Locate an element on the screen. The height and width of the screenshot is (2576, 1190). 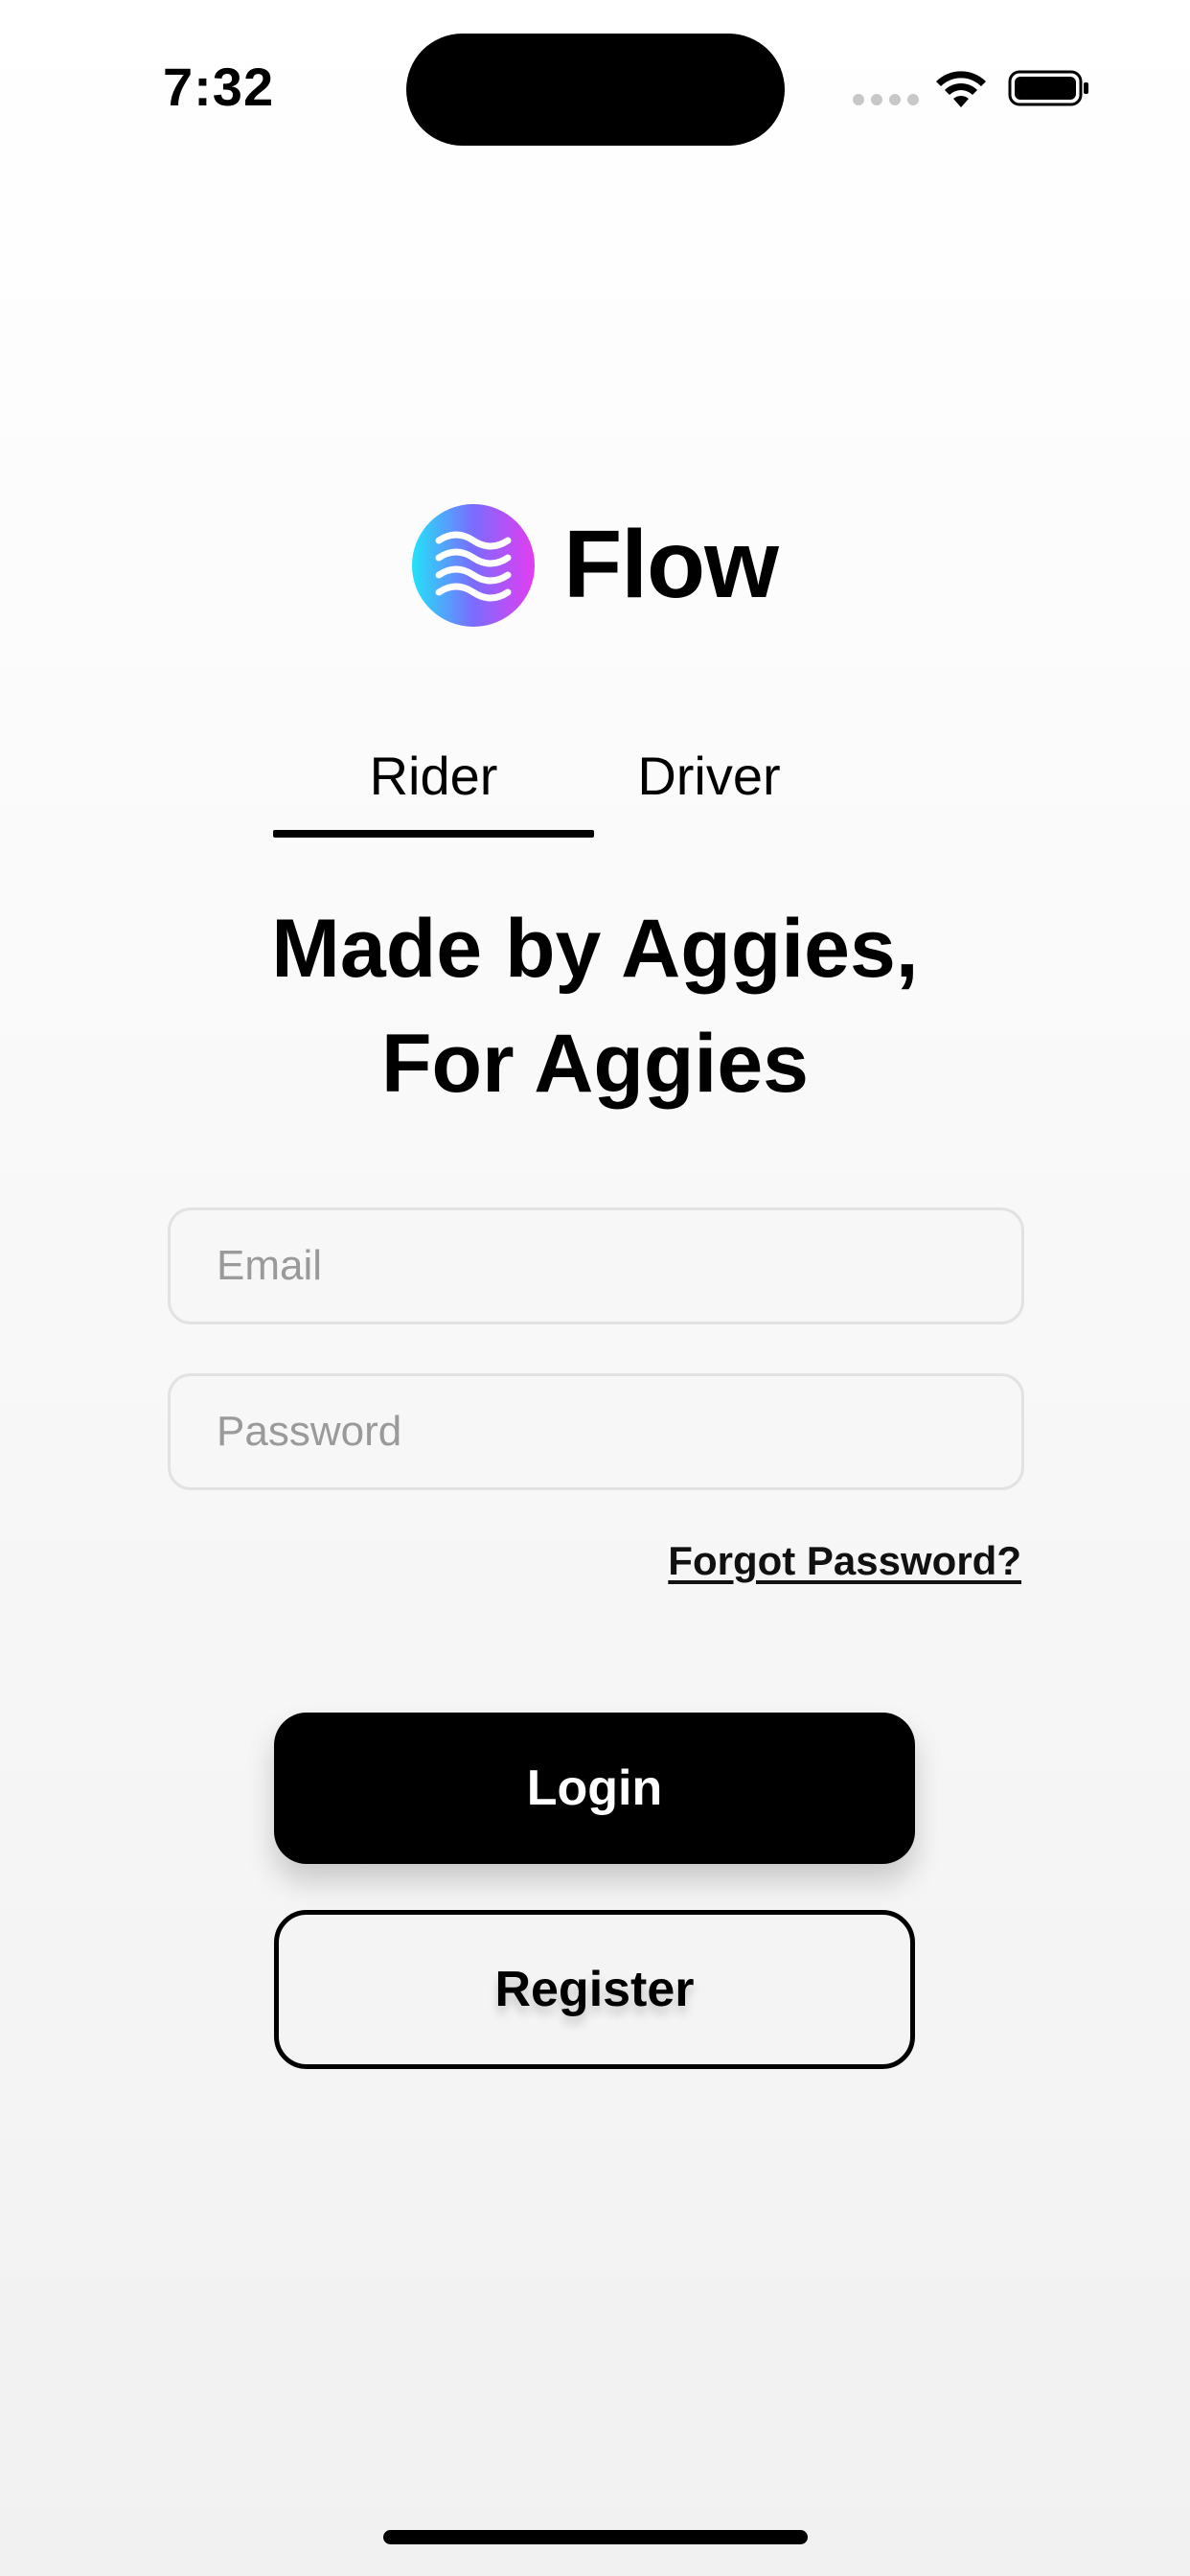
status-time: 7:32 is located at coordinates (219, 87).